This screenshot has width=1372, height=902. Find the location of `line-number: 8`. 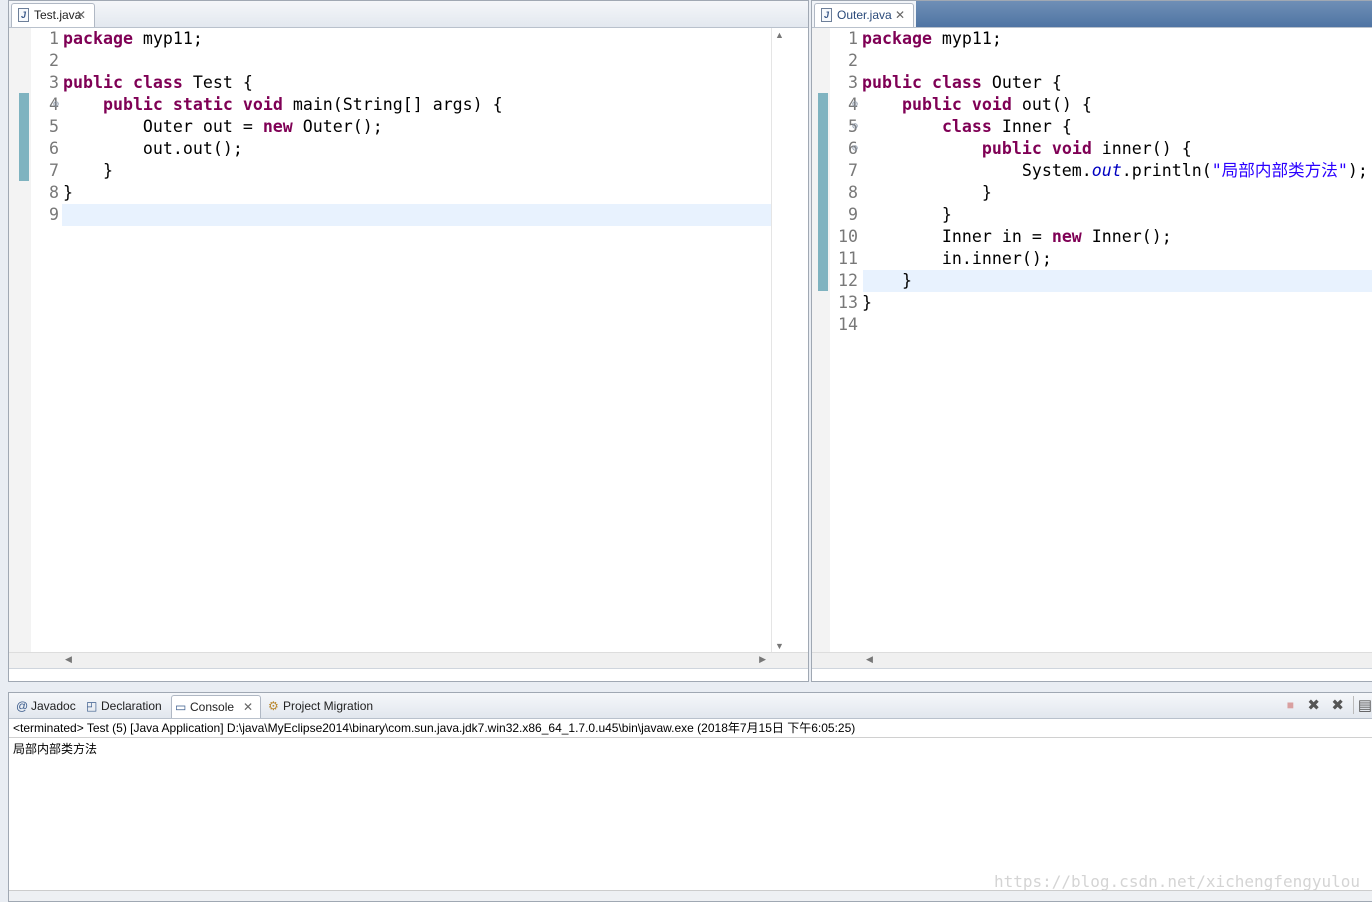

line-number: 8 is located at coordinates (853, 192).